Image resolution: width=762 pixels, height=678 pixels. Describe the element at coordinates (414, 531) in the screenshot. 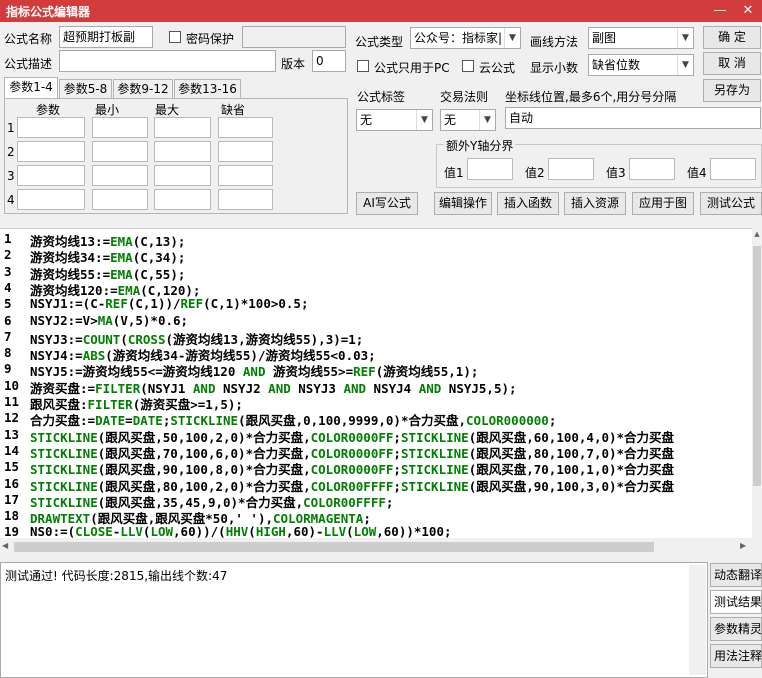

I see `code-text: ,60))*100;` at that location.